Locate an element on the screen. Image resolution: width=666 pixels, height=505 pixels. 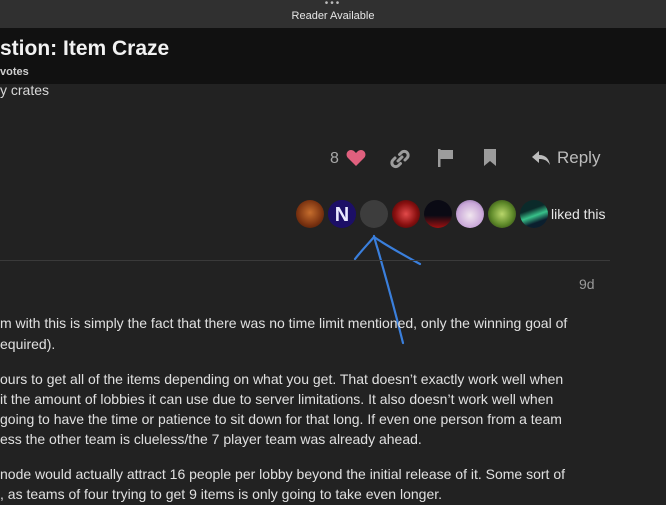
heart-icon is located at coordinates (356, 160).